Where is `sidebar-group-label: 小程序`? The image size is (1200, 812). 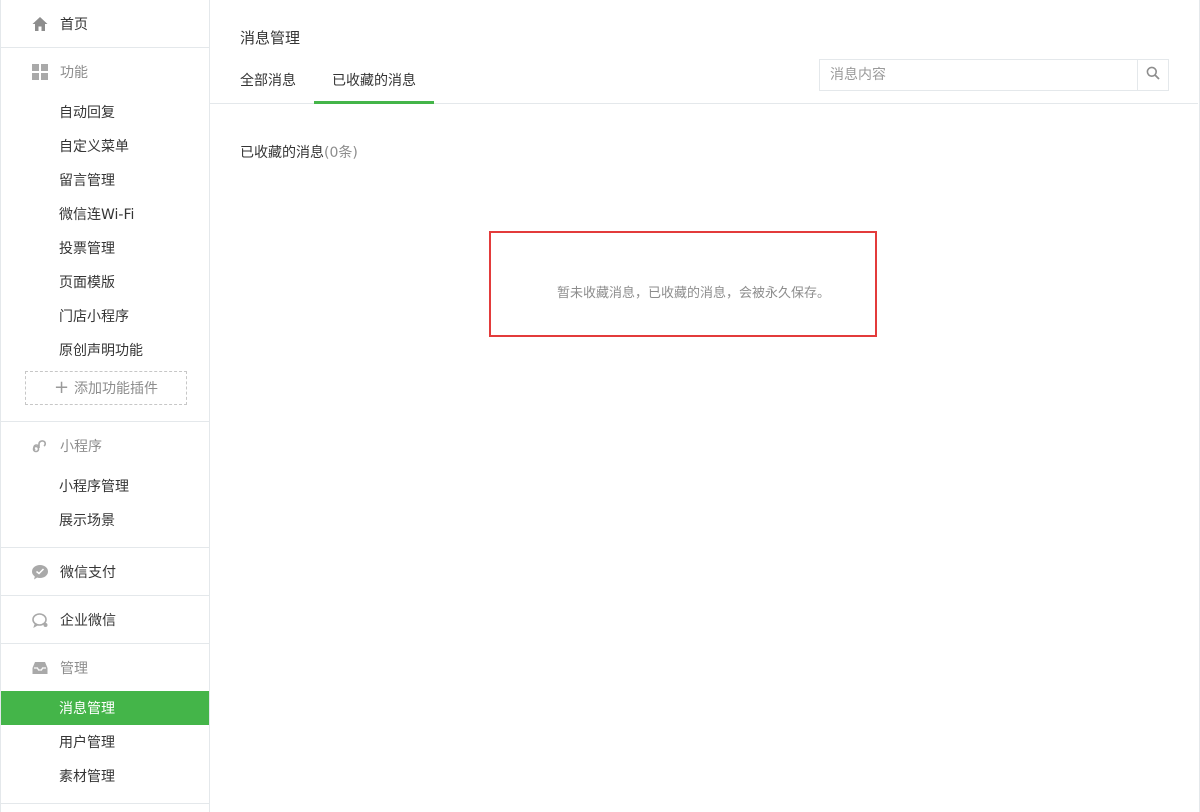
sidebar-group-label: 小程序 is located at coordinates (81, 446).